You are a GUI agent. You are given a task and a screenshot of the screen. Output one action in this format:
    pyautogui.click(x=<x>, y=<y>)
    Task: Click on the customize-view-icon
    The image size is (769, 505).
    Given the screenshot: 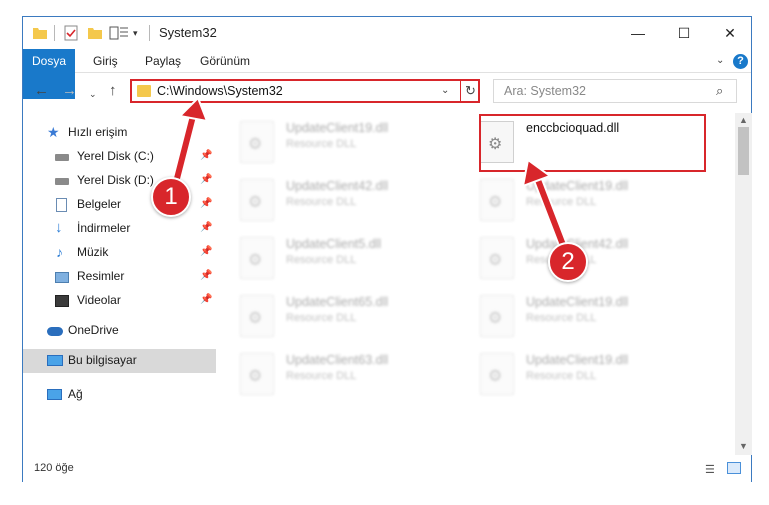 What is the action you would take?
    pyautogui.click(x=119, y=33)
    